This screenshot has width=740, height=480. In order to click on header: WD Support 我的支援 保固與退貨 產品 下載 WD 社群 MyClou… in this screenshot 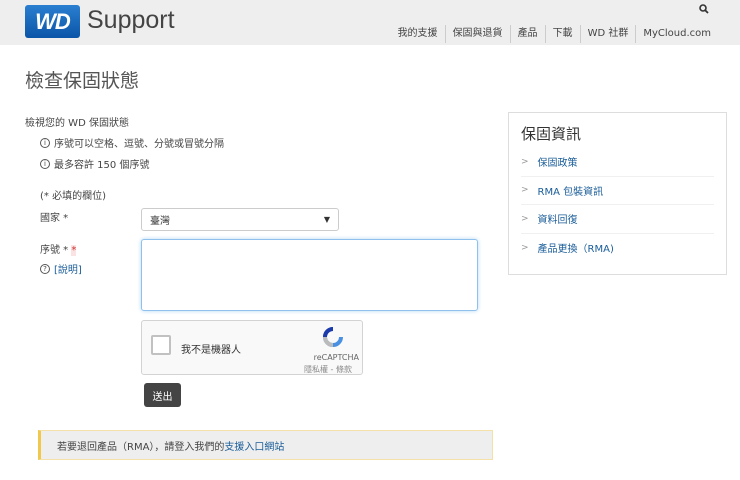, I will do `click(370, 22)`.